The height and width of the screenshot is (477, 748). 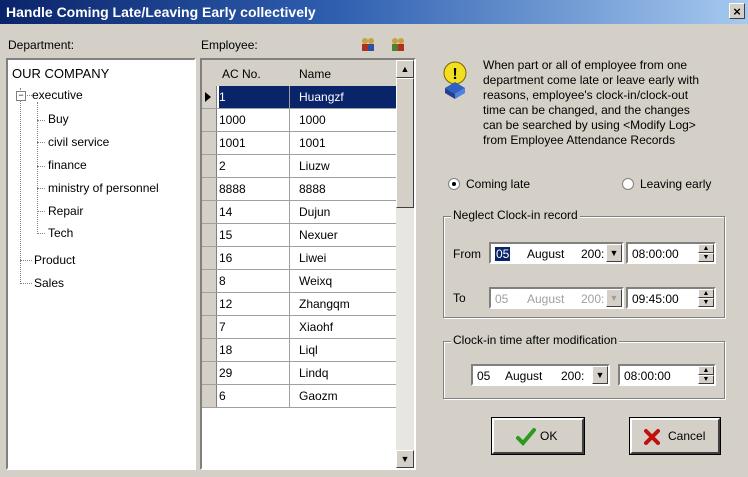 I want to click on table-row: 18 Liql, so click(x=299, y=350).